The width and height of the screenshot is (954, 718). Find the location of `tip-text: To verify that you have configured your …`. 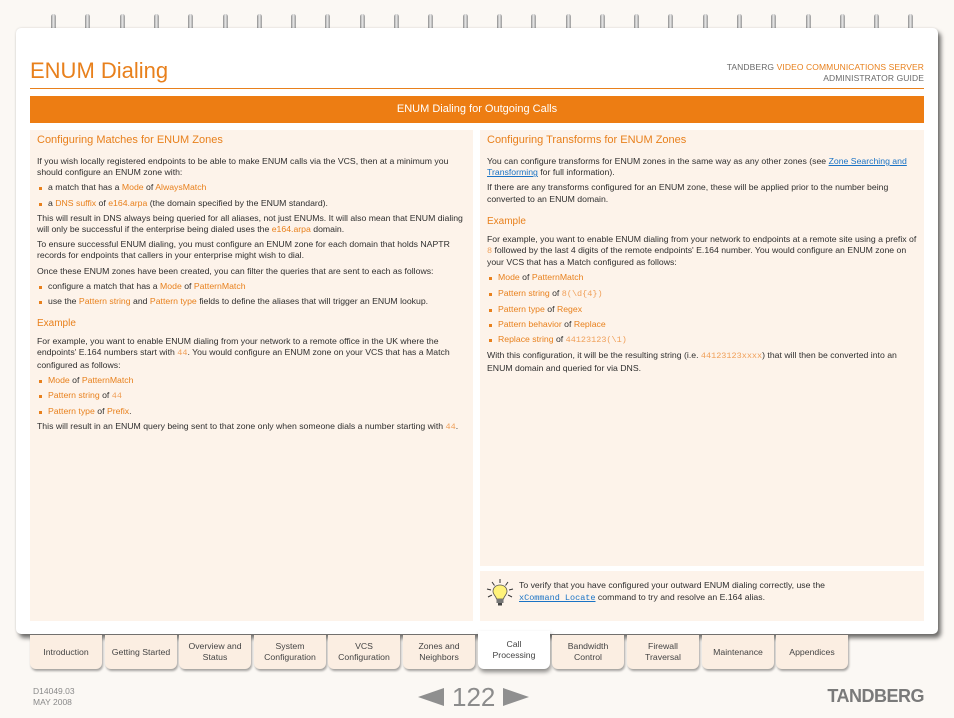

tip-text: To verify that you have configured your … is located at coordinates (672, 591).